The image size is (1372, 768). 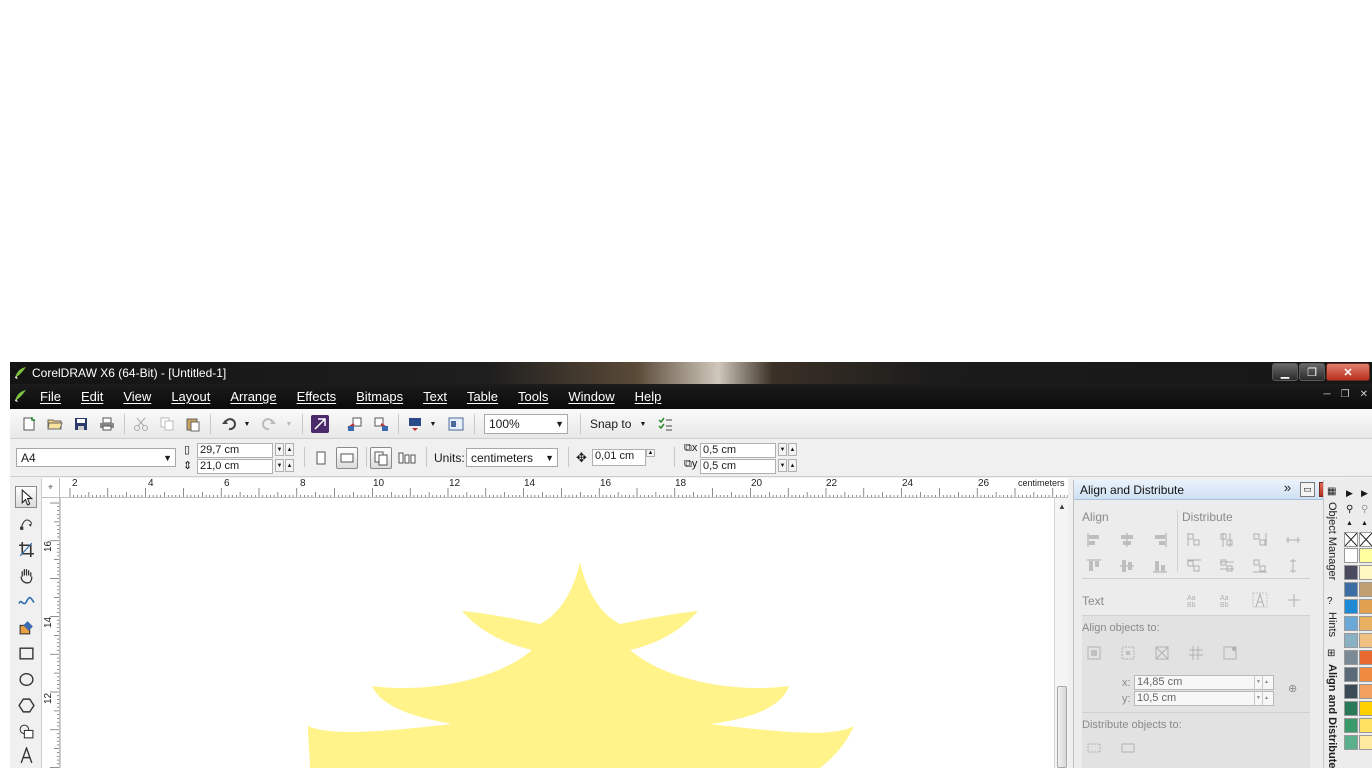 What do you see at coordinates (51, 633) in the screenshot?
I see `vertical-ruler: 16 14 12` at bounding box center [51, 633].